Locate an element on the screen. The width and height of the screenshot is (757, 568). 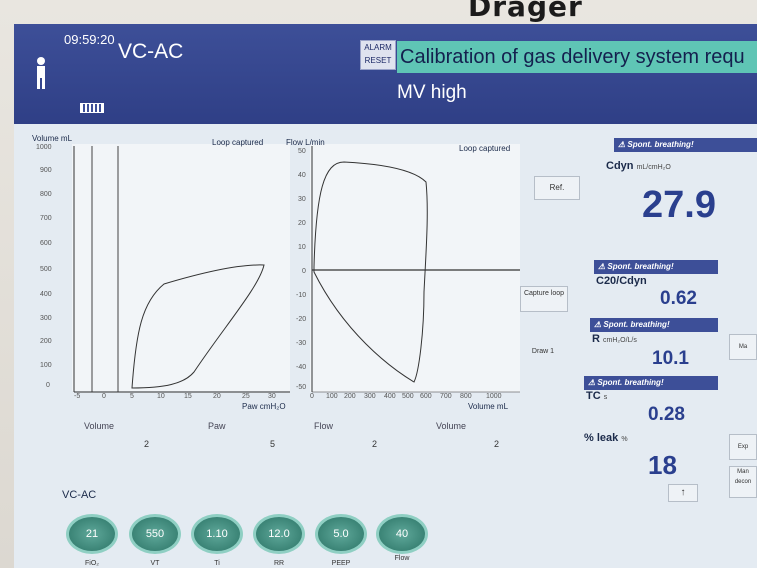
pv-xtick: 25 is located at coordinates (246, 396).